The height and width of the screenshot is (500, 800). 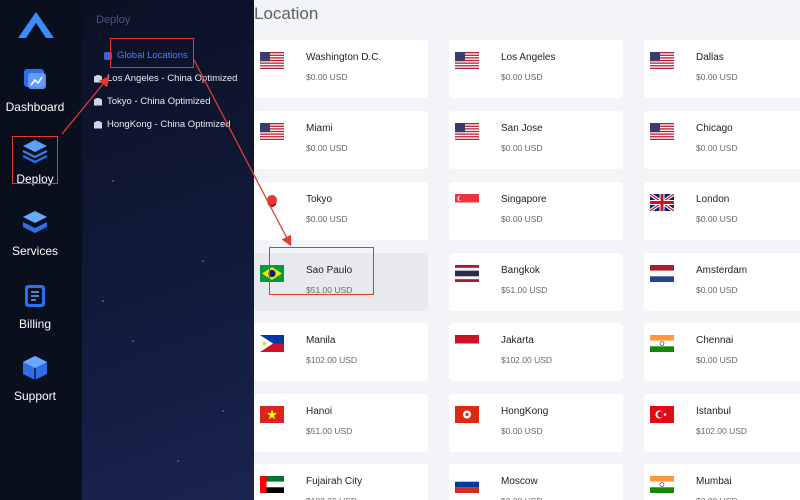 What do you see at coordinates (341, 140) in the screenshot?
I see `location-card: Miami $0.00 USD` at bounding box center [341, 140].